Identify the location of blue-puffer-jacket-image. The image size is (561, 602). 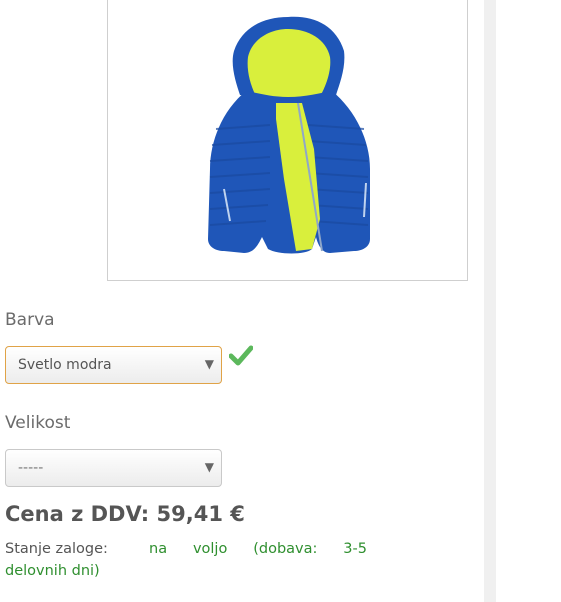
(289, 135).